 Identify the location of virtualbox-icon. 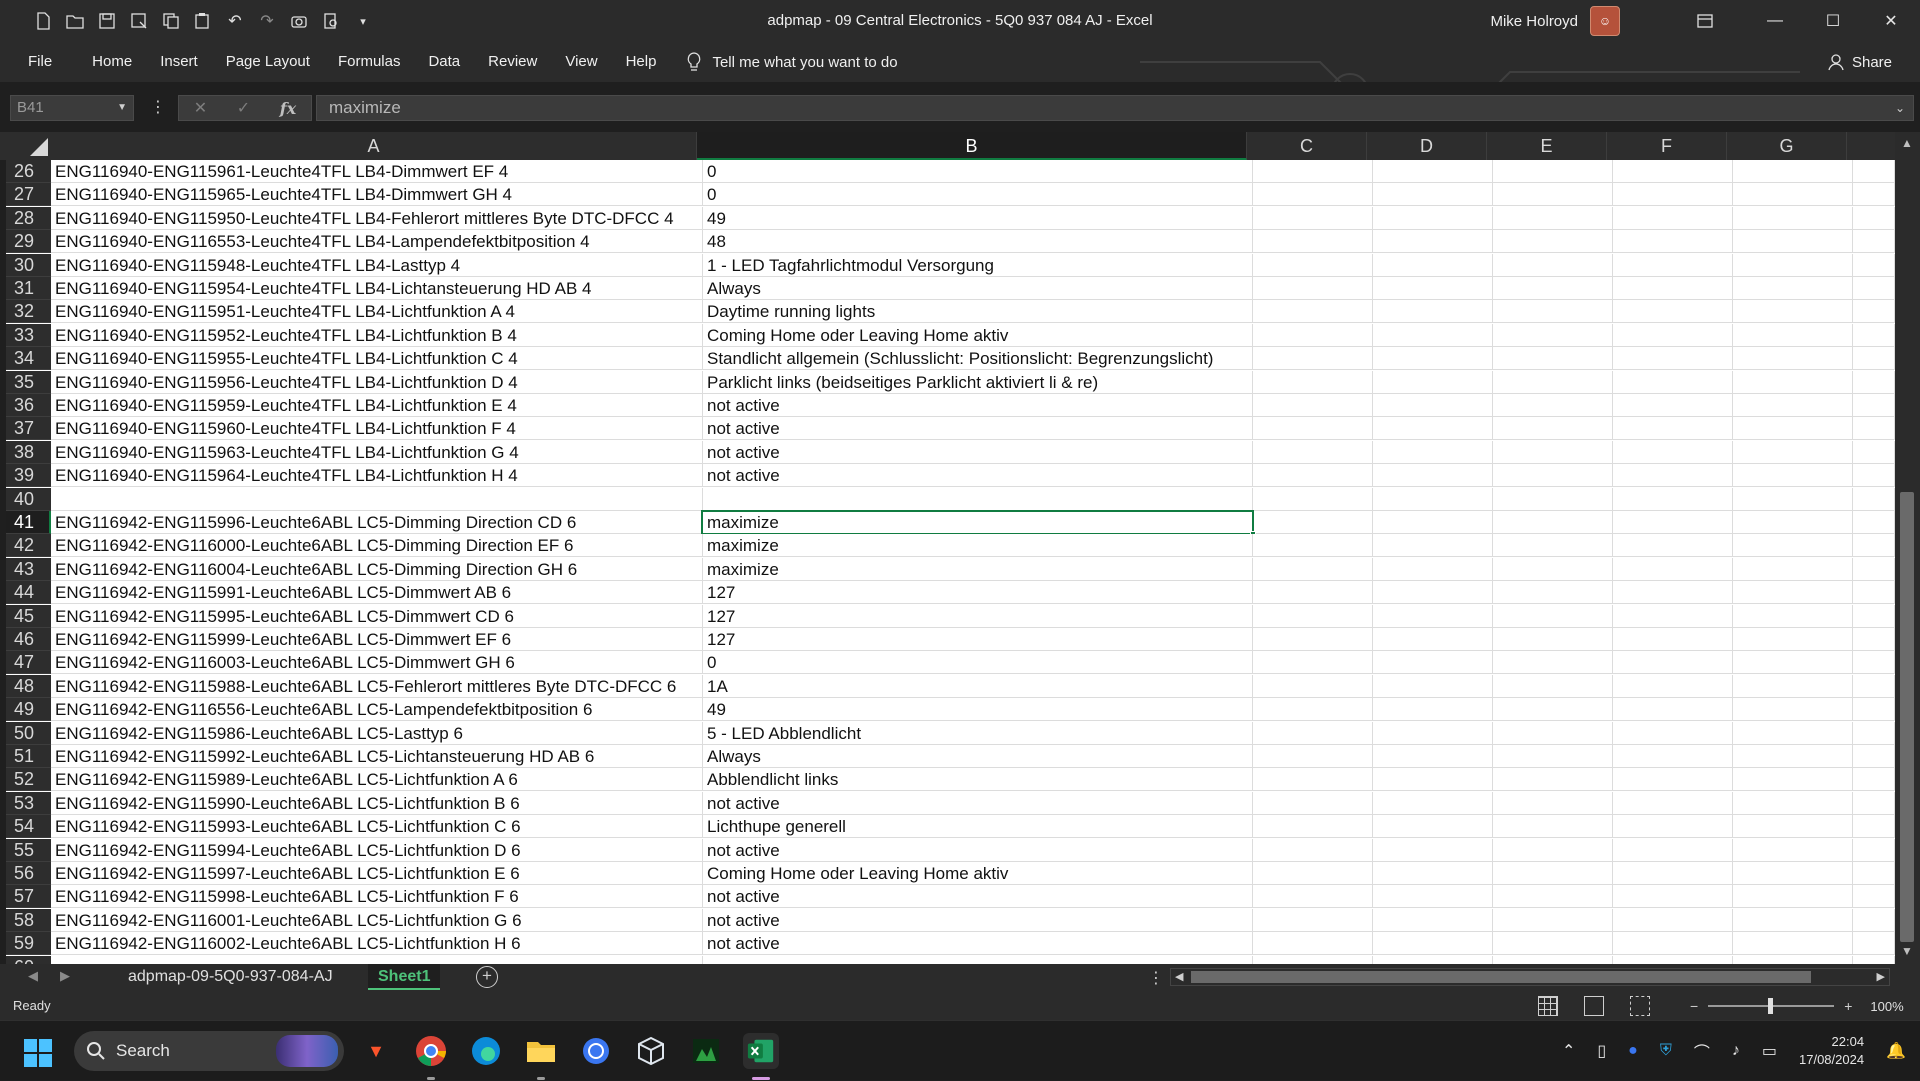
(651, 1051).